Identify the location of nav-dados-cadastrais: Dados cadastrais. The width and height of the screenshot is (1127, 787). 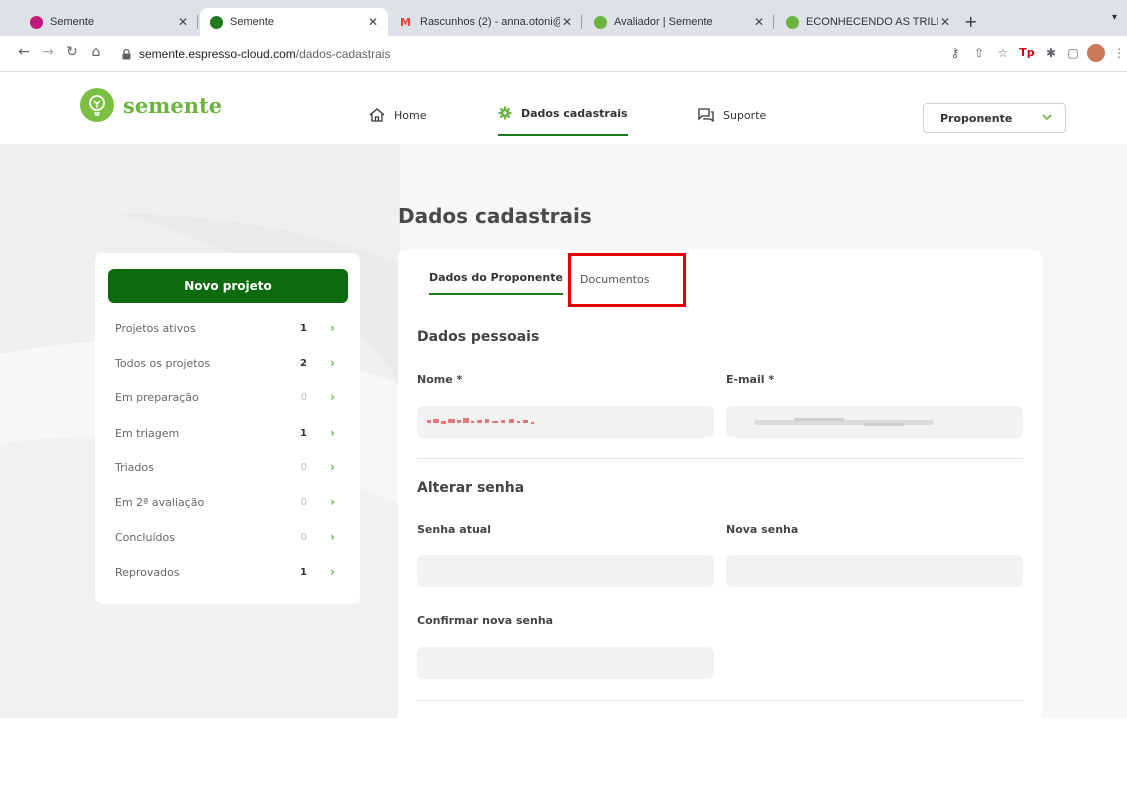
(563, 121).